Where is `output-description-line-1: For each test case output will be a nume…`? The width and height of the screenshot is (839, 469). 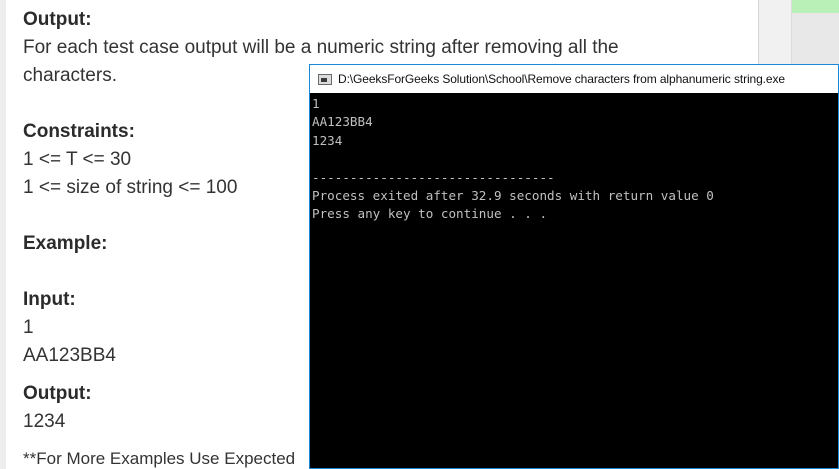 output-description-line-1: For each test case output will be a nume… is located at coordinates (321, 47).